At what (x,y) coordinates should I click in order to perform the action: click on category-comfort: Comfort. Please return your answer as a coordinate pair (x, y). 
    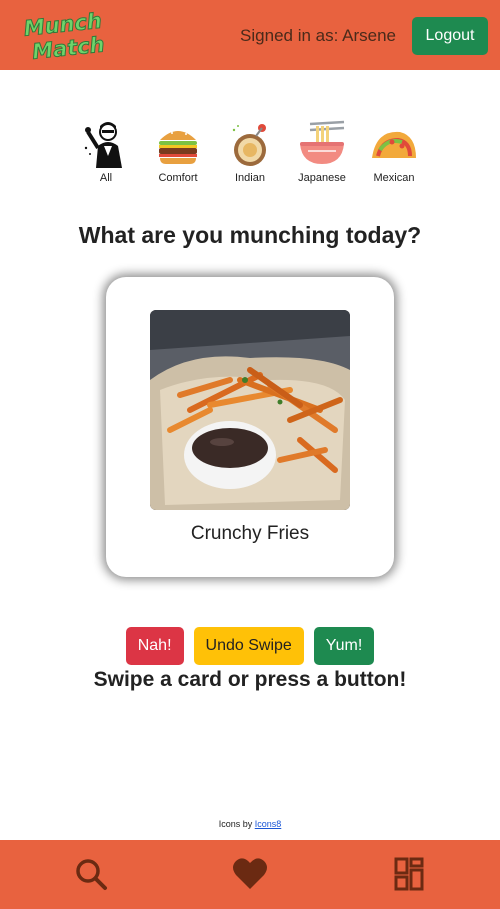
    Looking at the image, I should click on (178, 152).